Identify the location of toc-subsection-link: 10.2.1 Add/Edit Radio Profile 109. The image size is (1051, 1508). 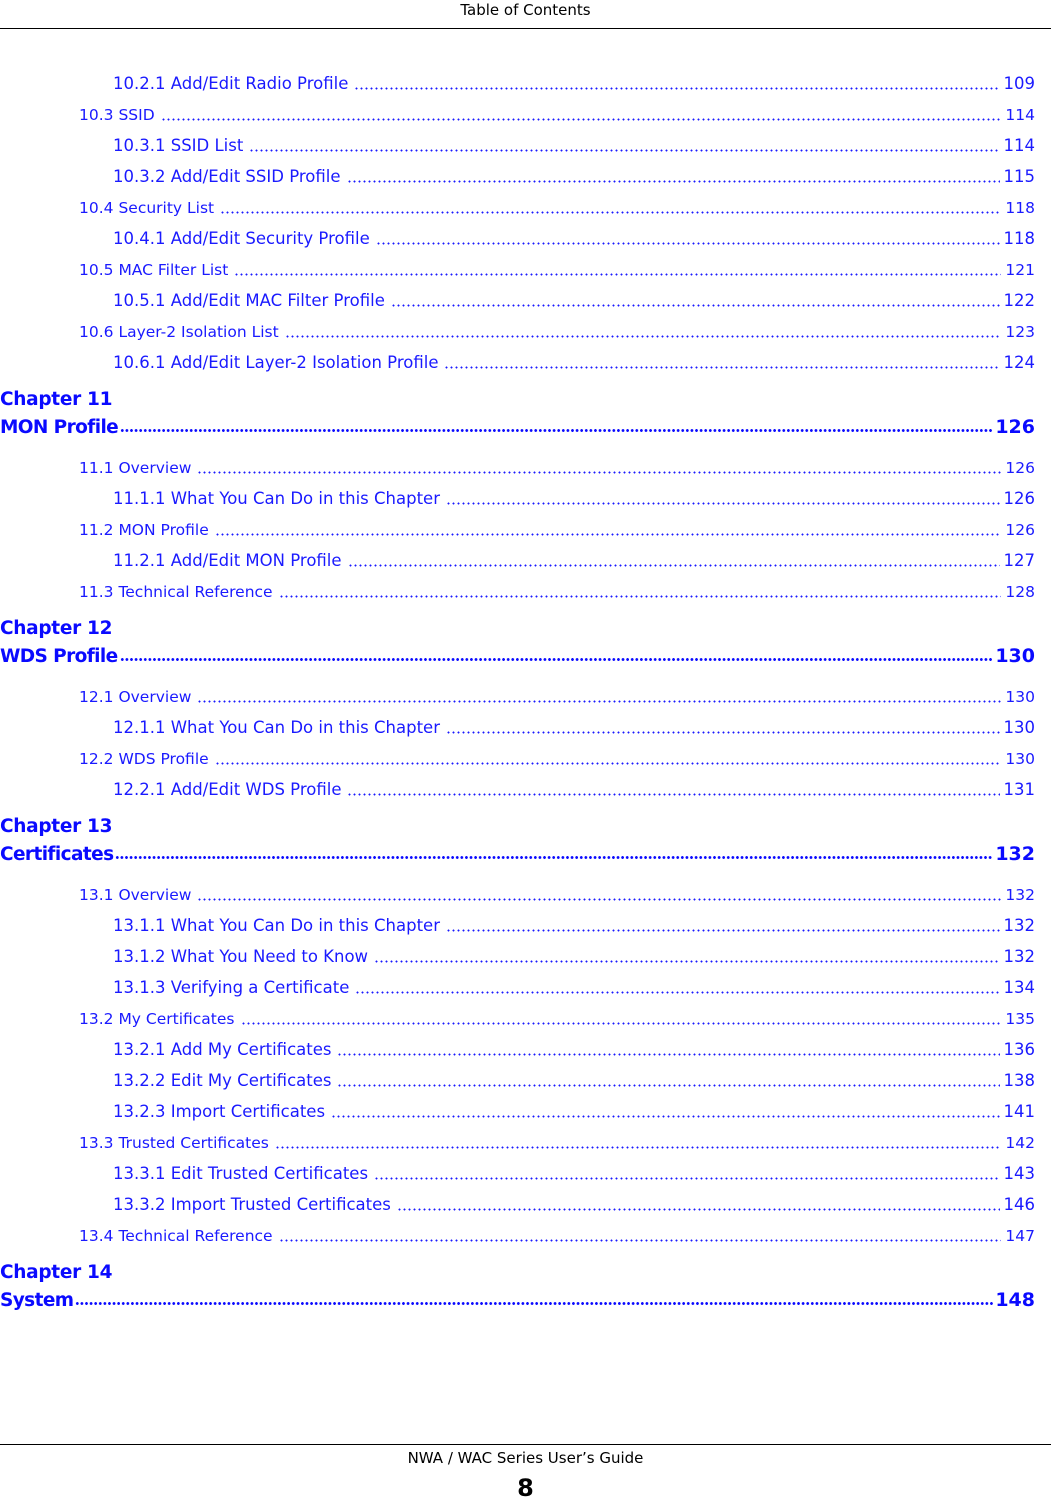
(525, 83).